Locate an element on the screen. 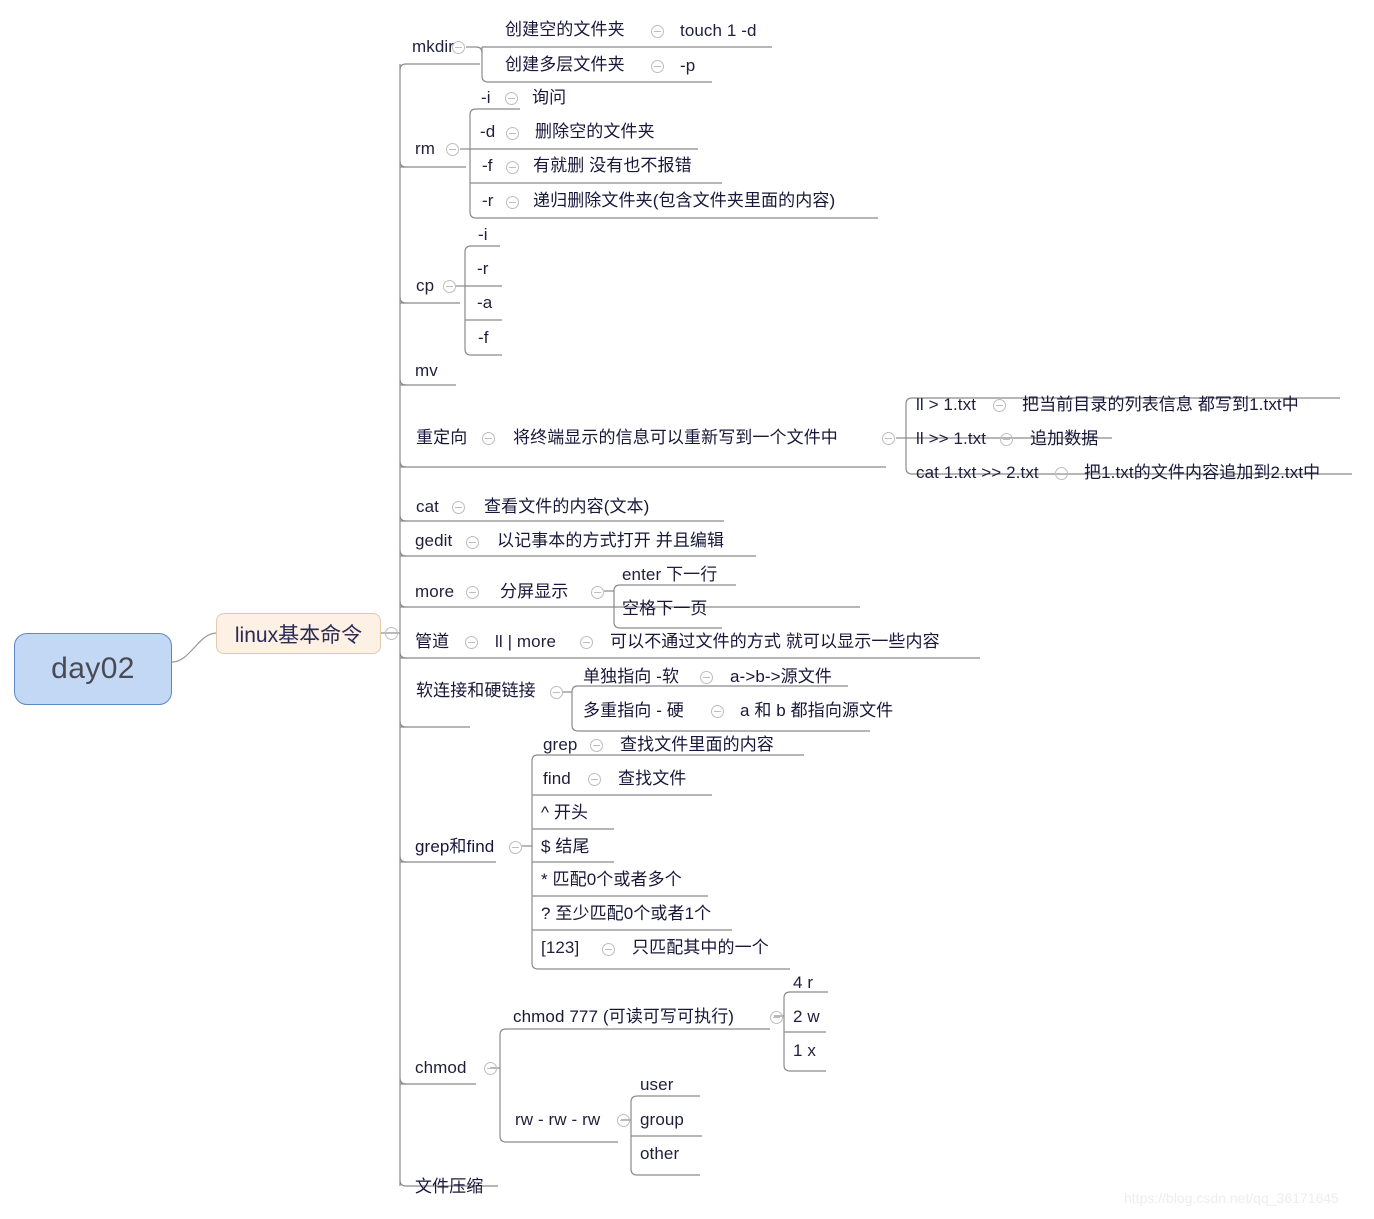  collapse-icon-cp is located at coordinates (449, 286).